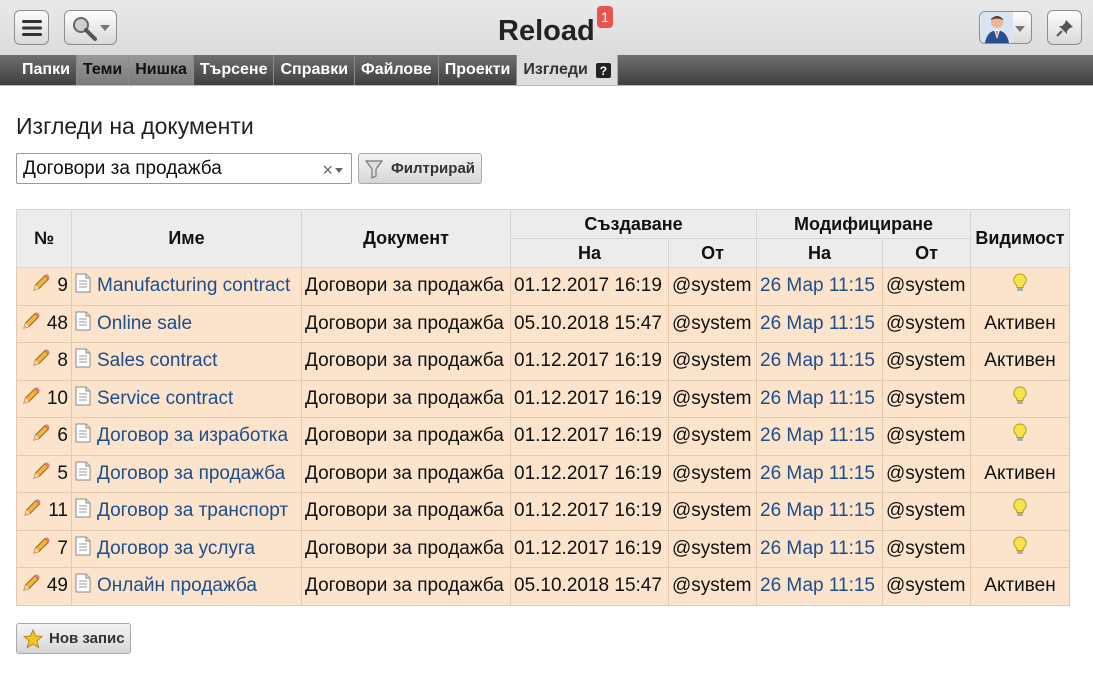  I want to click on new-record-button: Нов запис, so click(73, 638).